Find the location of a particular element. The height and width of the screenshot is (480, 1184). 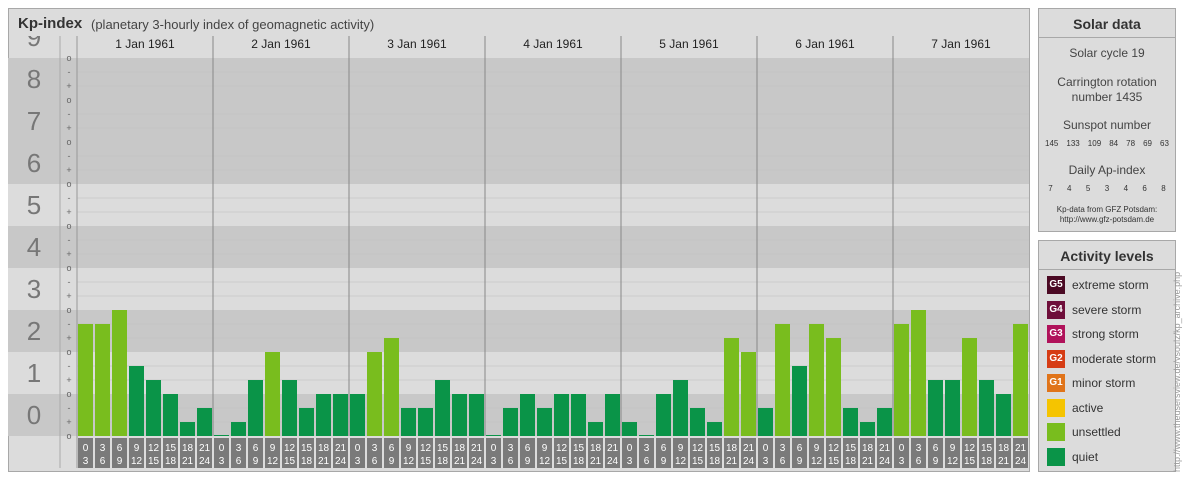

sunspot-value: 78 is located at coordinates (1131, 143).